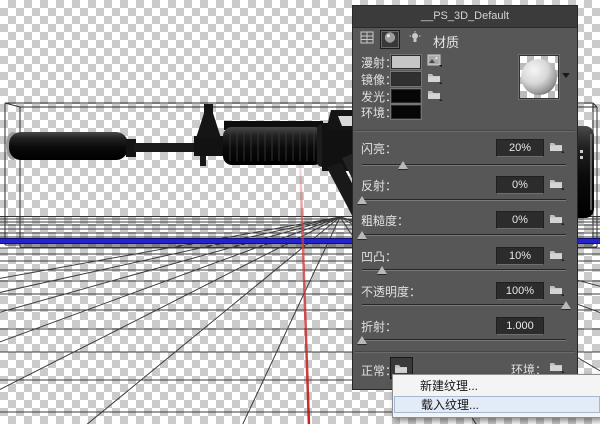 This screenshot has height=424, width=600. Describe the element at coordinates (406, 62) in the screenshot. I see `diffuse-color-swatch` at that location.